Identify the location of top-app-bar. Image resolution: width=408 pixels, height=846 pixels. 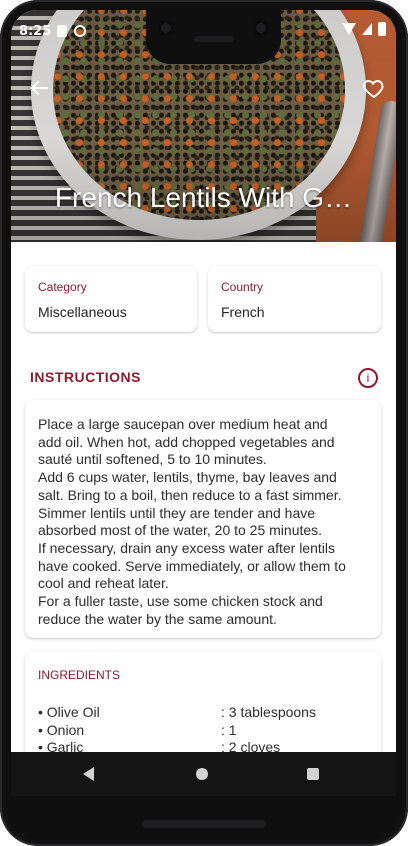
(203, 90).